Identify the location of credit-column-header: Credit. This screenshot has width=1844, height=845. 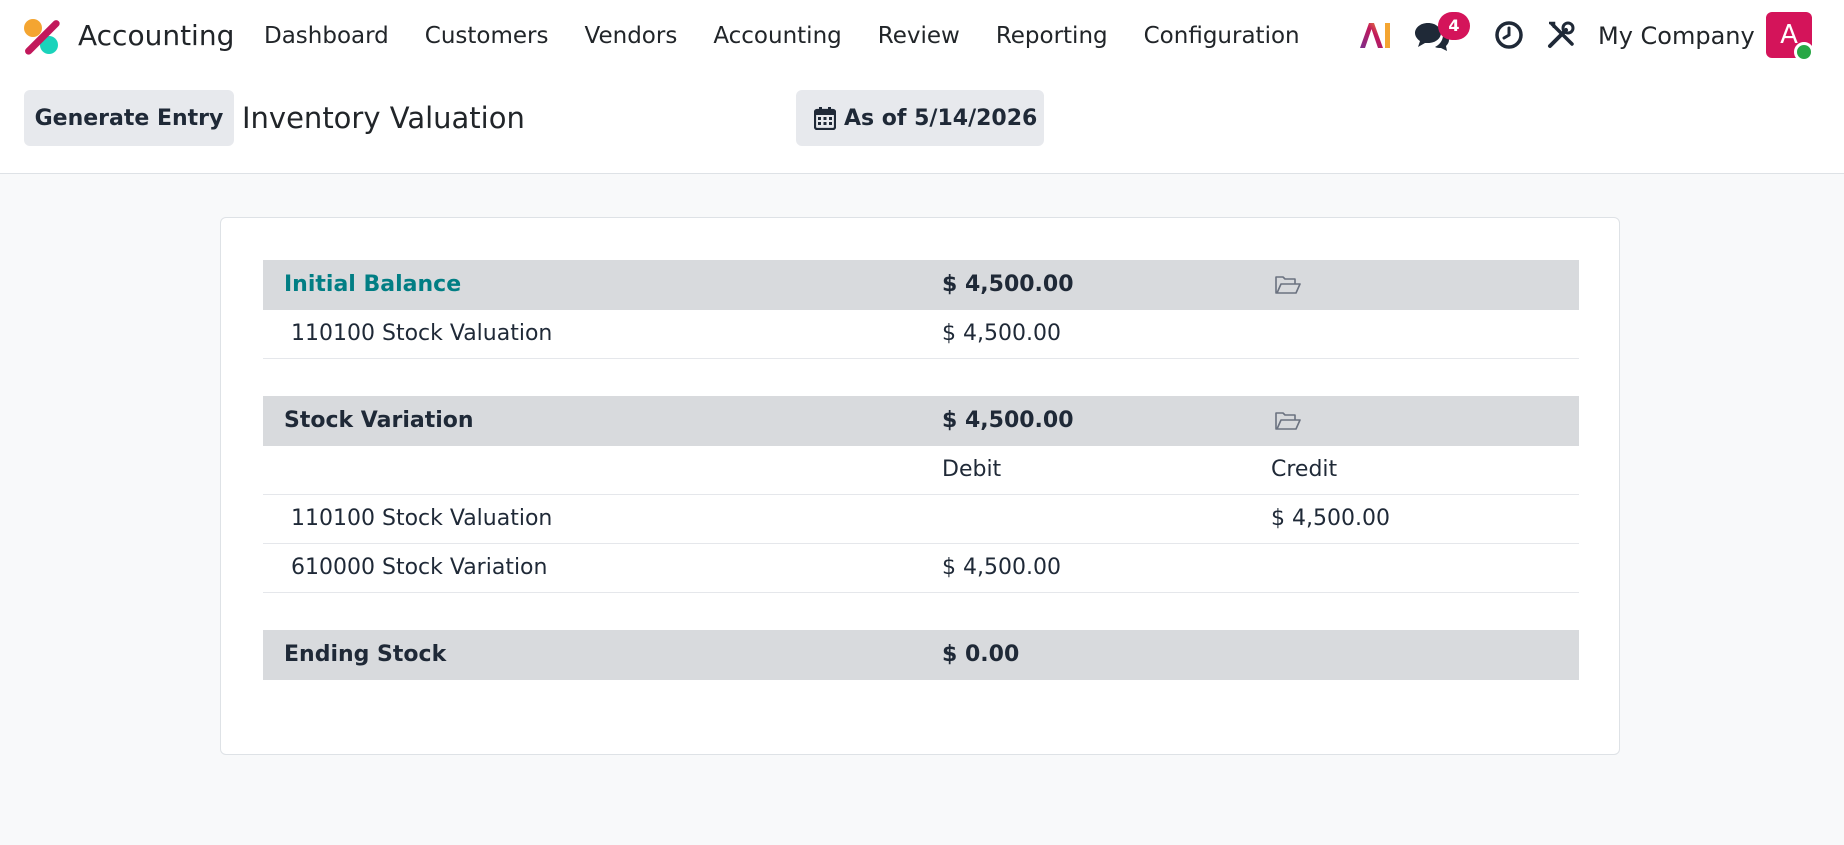
(1304, 469).